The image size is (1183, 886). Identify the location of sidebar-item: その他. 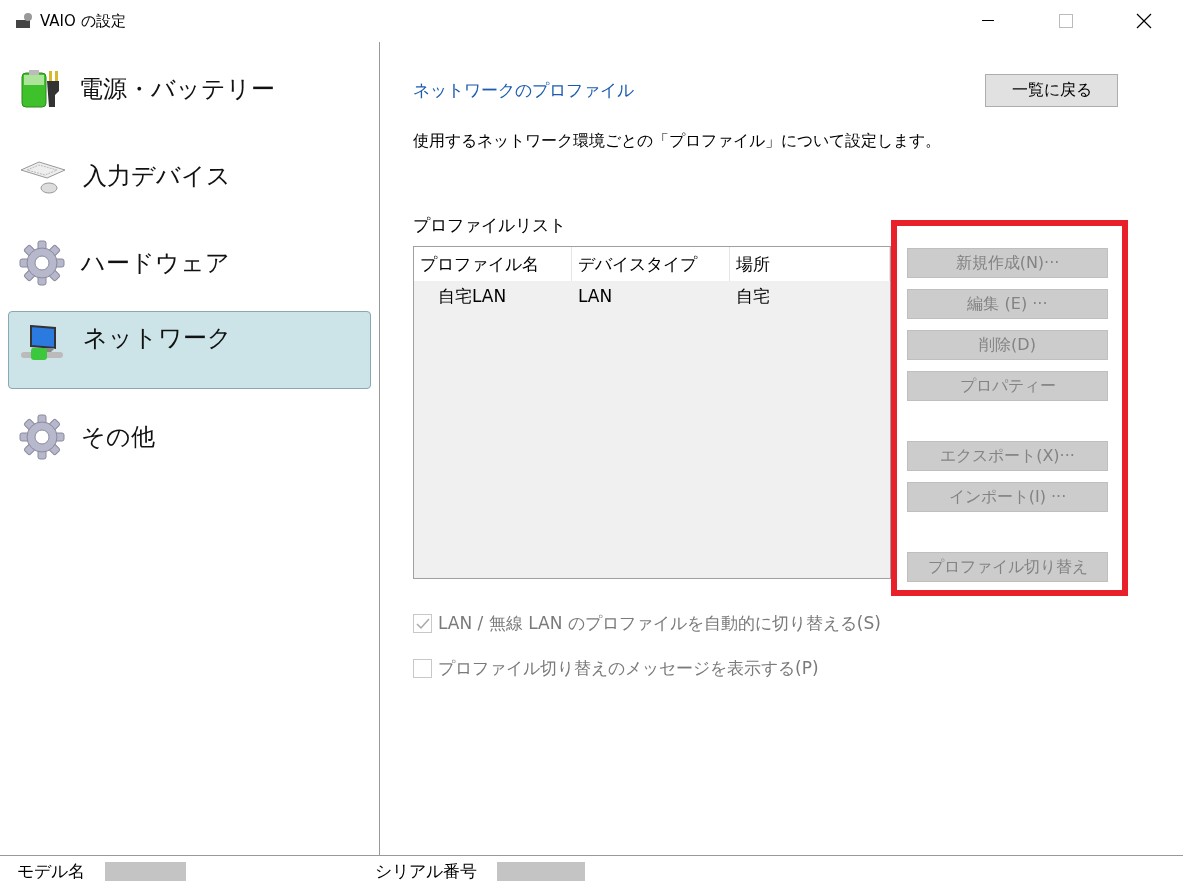
(189, 437).